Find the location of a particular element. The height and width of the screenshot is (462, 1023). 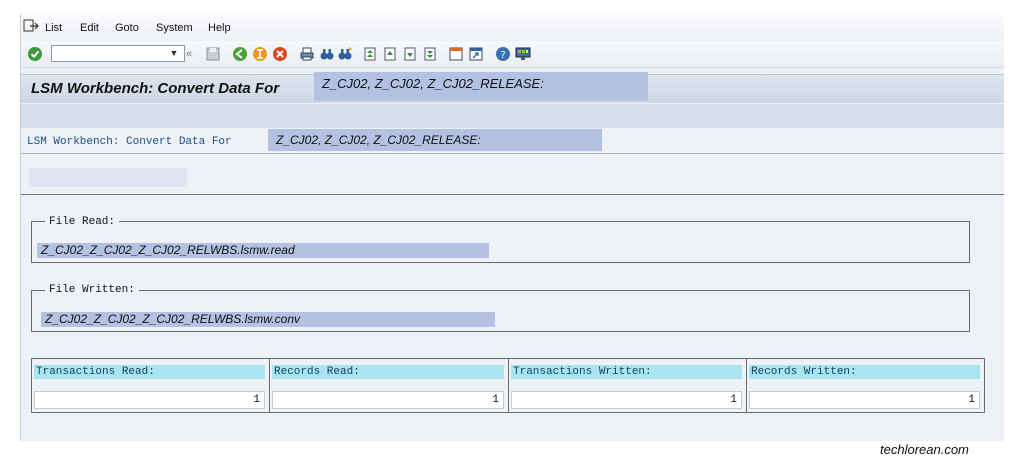

back-icon is located at coordinates (240, 54).